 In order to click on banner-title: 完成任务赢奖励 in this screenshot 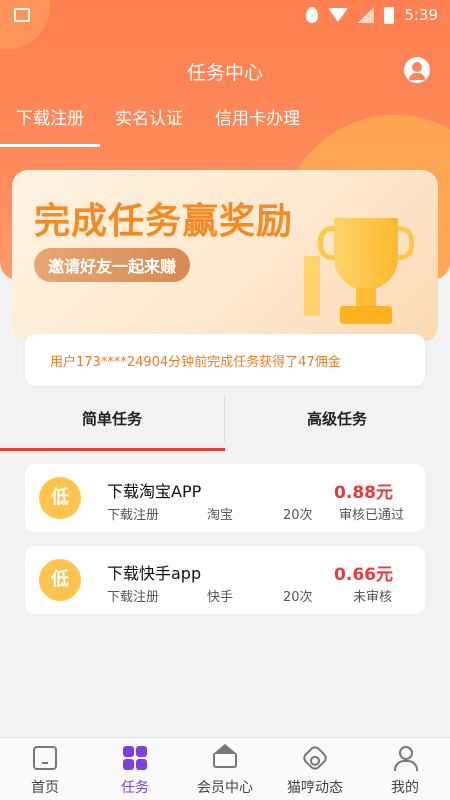, I will do `click(164, 221)`.